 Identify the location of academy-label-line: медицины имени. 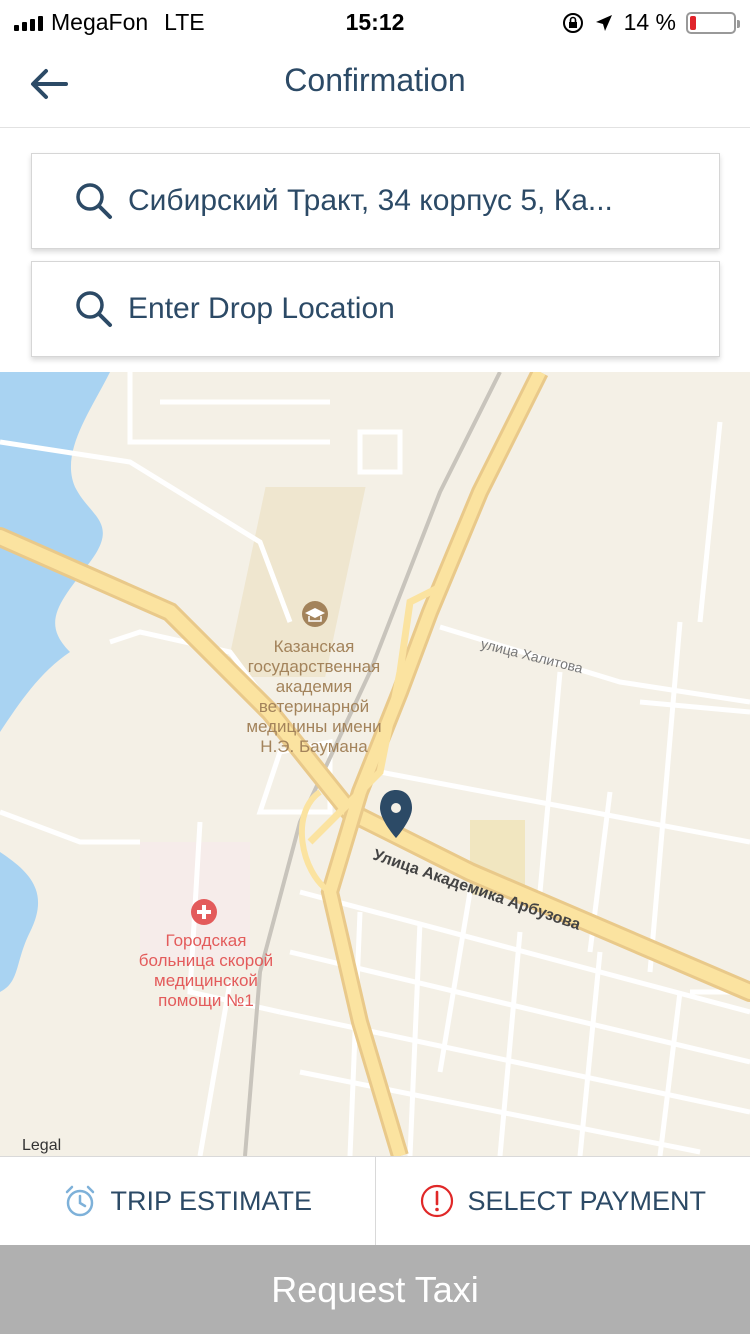
(313, 726).